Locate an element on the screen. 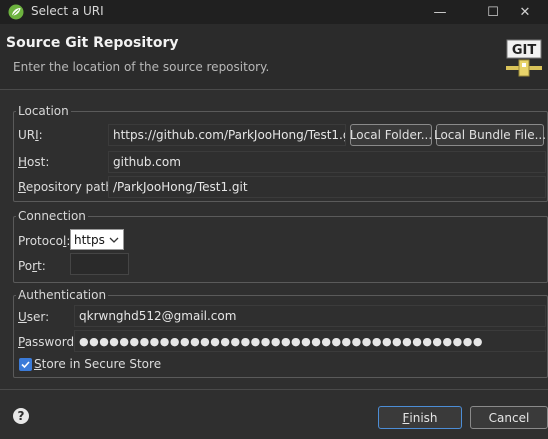 The height and width of the screenshot is (439, 548). checkmark-icon is located at coordinates (25, 365).